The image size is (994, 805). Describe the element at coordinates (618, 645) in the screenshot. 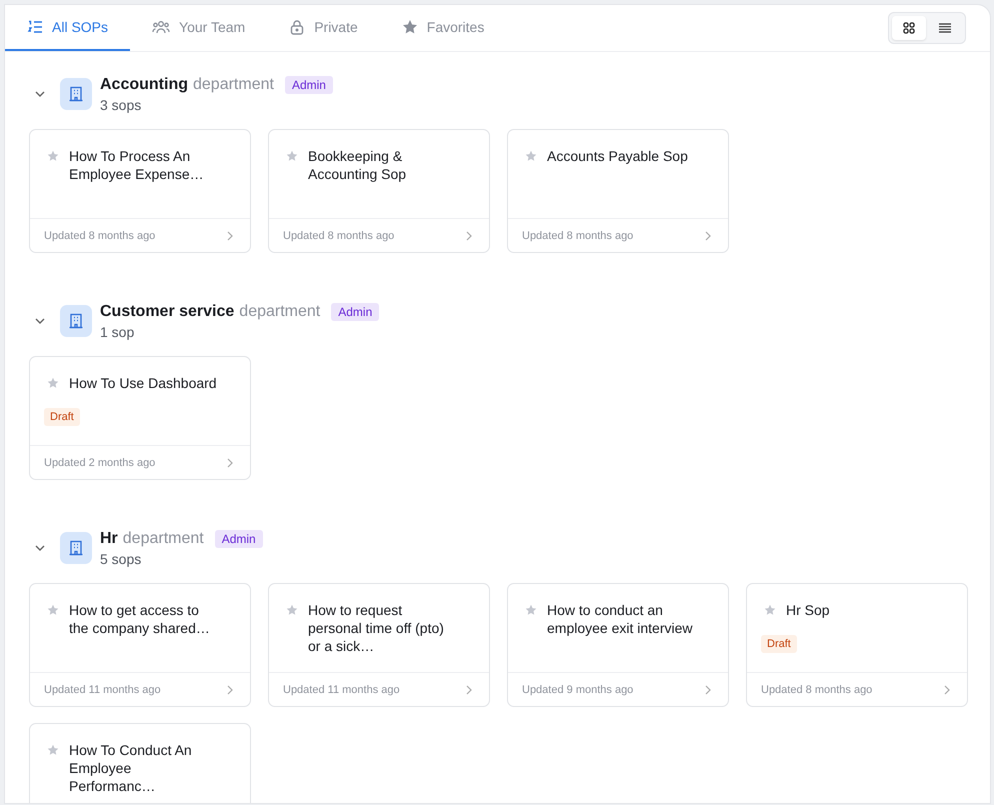

I see `sop-card: How to conduct an employee exit interview Updated 9 months ago` at that location.